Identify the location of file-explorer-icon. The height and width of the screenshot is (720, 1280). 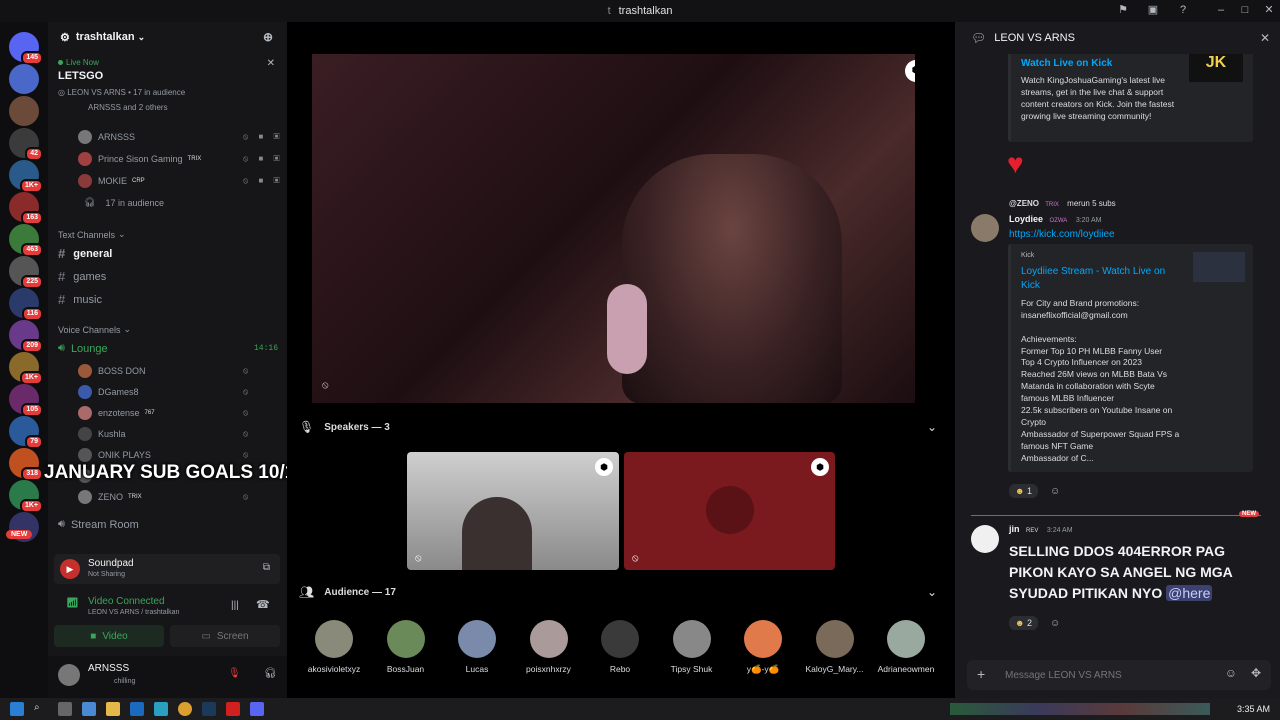
(113, 709).